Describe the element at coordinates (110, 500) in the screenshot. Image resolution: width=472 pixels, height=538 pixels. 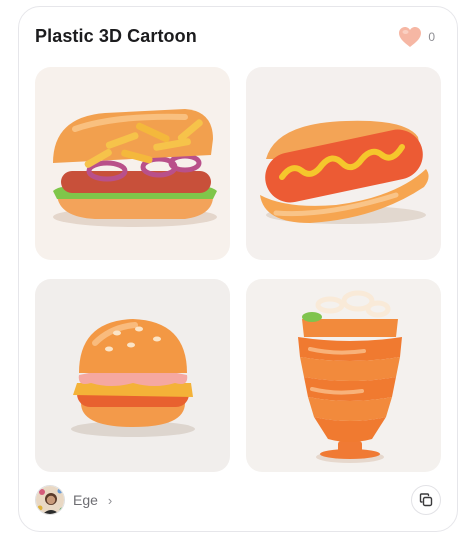
I see `chevron-right-icon: ›` at that location.